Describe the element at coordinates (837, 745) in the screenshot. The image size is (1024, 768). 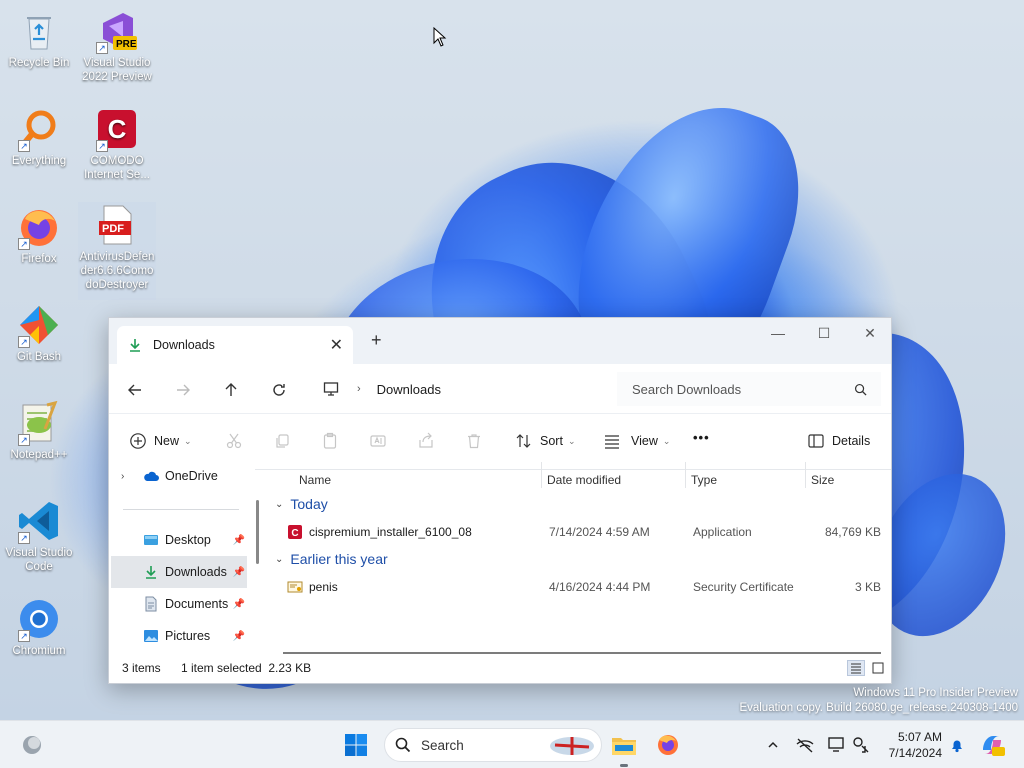
I see `display-settings-icon` at that location.